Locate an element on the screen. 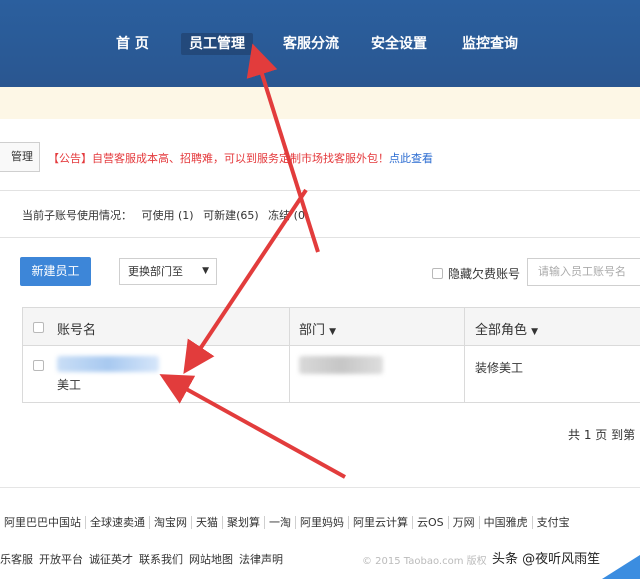 The image size is (640, 579). announcement-text: 【公告】自营客服成本高、招聘难，可以到服务定制市场找客服外包！ is located at coordinates (218, 158).